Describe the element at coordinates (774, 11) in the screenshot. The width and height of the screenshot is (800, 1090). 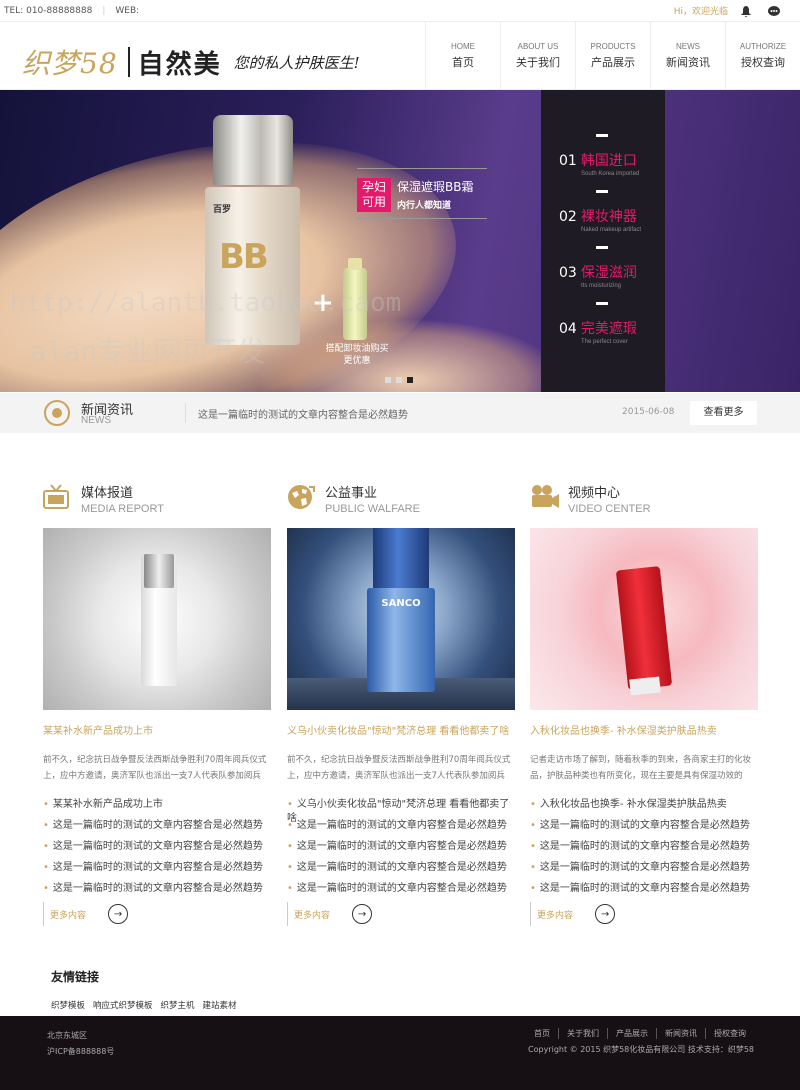
I see `chat-icon` at that location.